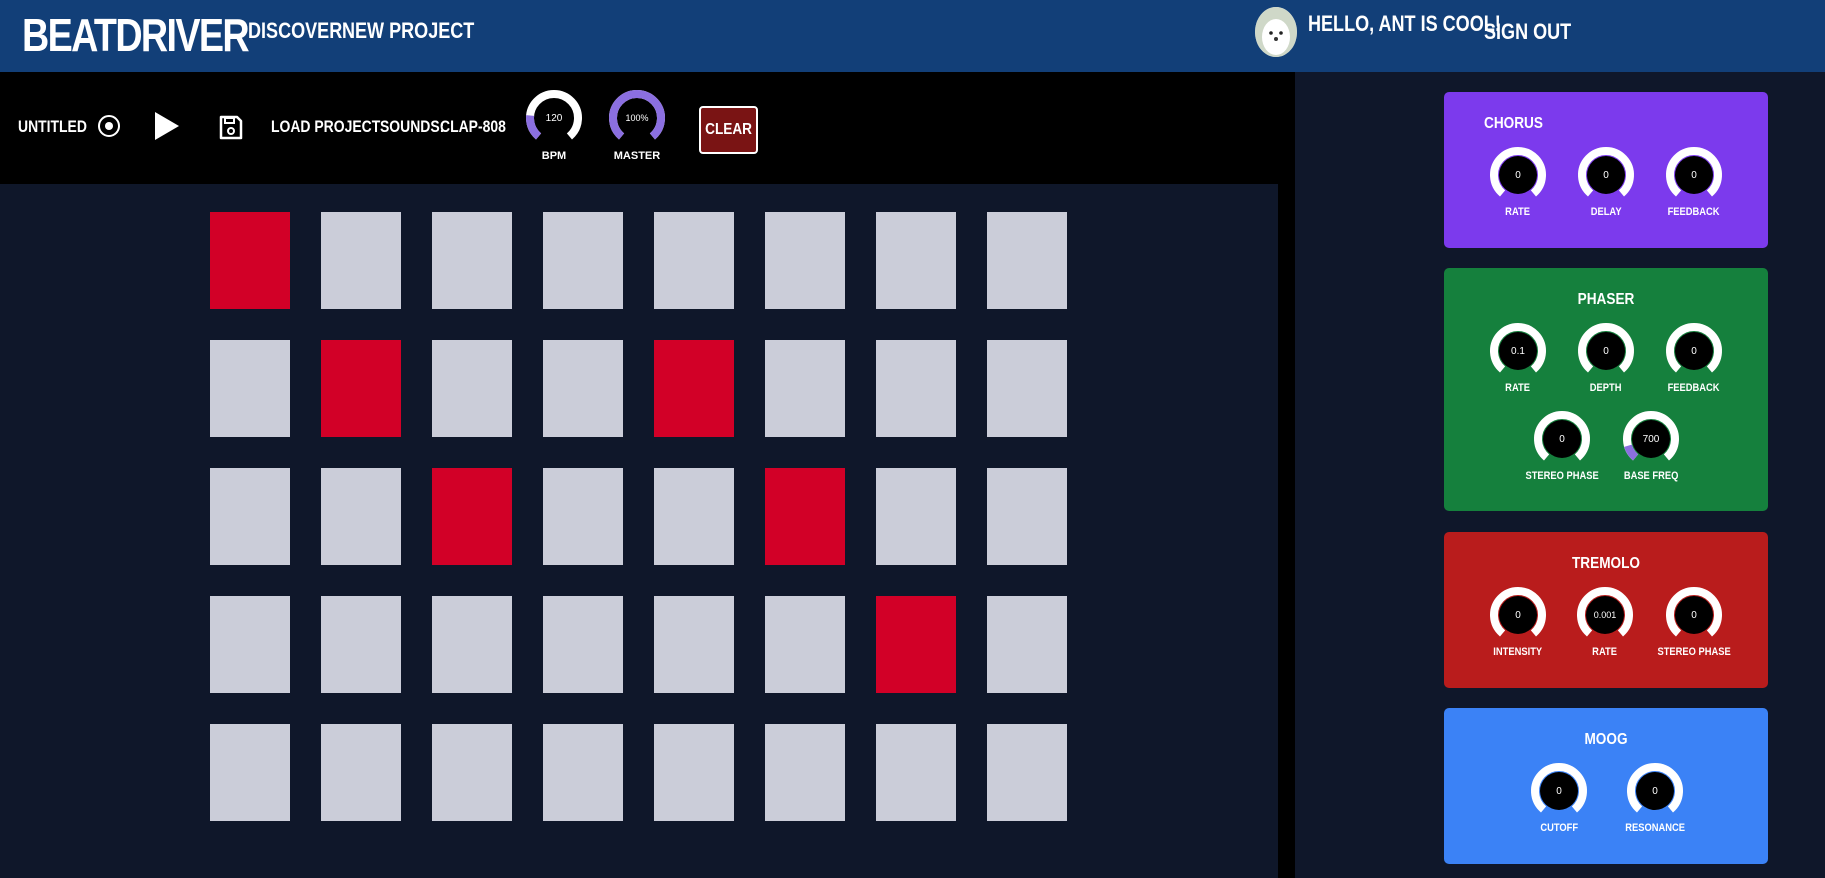 The height and width of the screenshot is (878, 1825). Describe the element at coordinates (1606, 212) in the screenshot. I see `fx-param-label: DELAY` at that location.